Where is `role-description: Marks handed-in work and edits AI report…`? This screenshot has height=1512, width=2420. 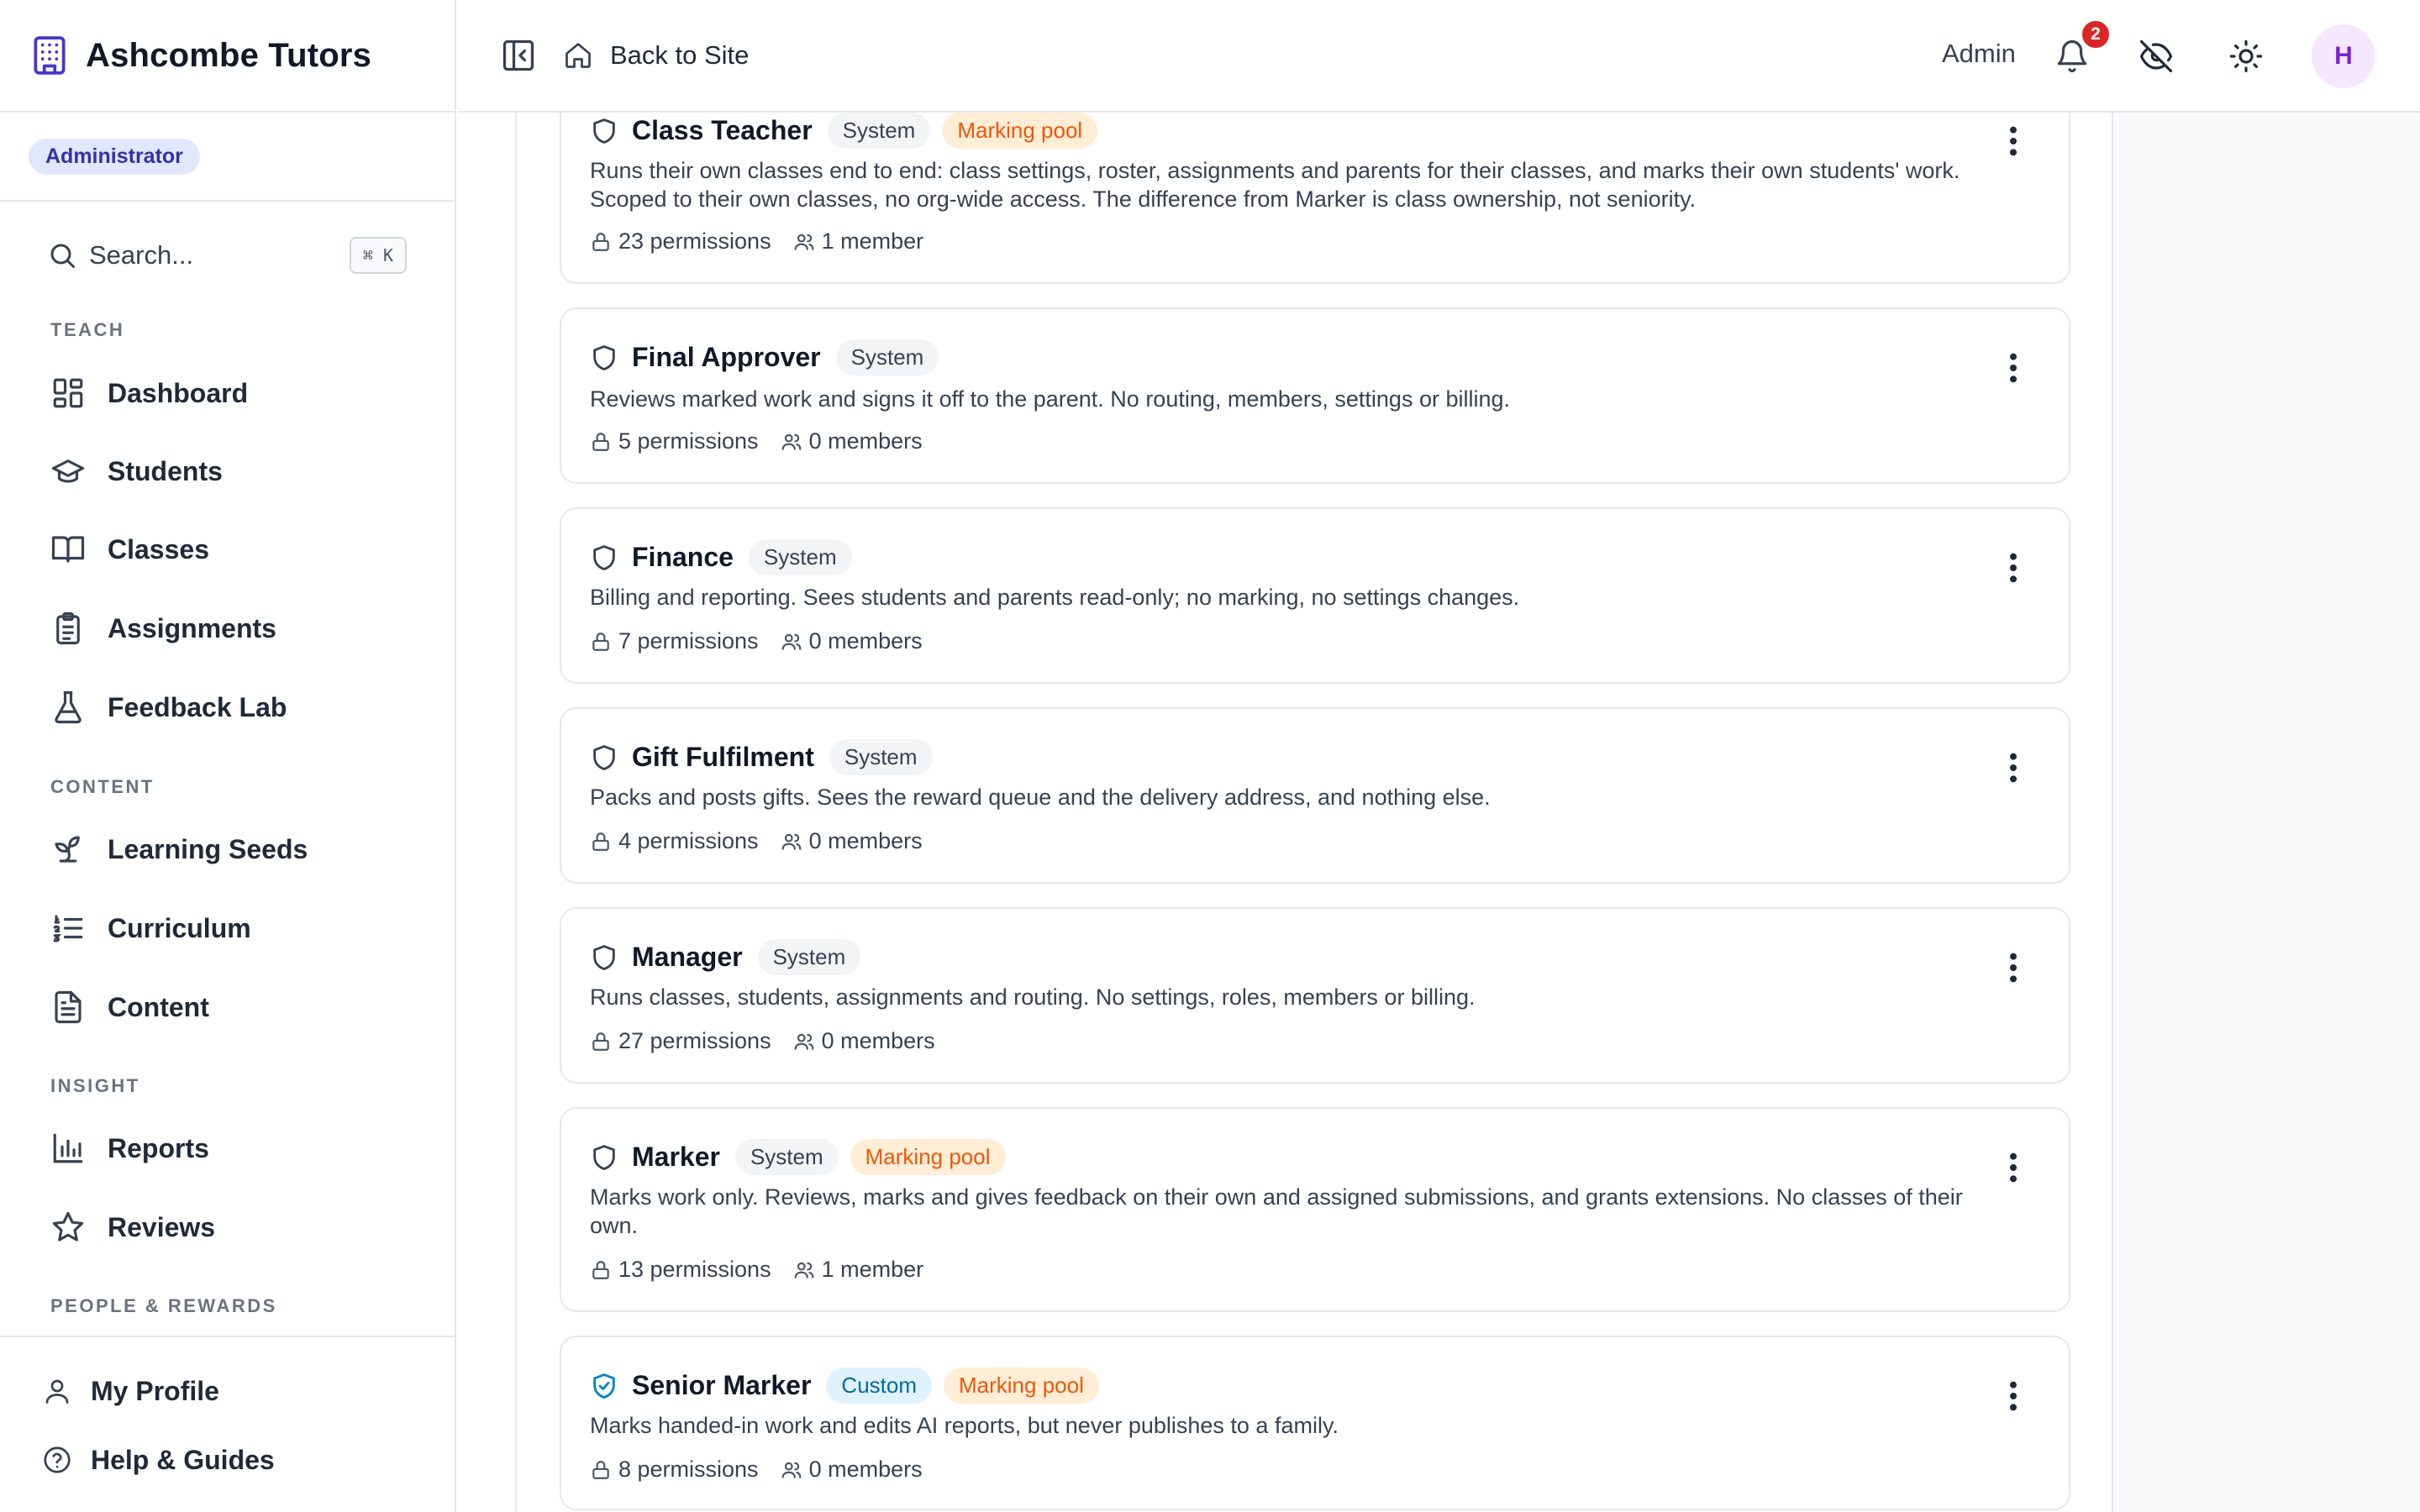
role-description: Marks handed-in work and edits AI report… is located at coordinates (964, 1425).